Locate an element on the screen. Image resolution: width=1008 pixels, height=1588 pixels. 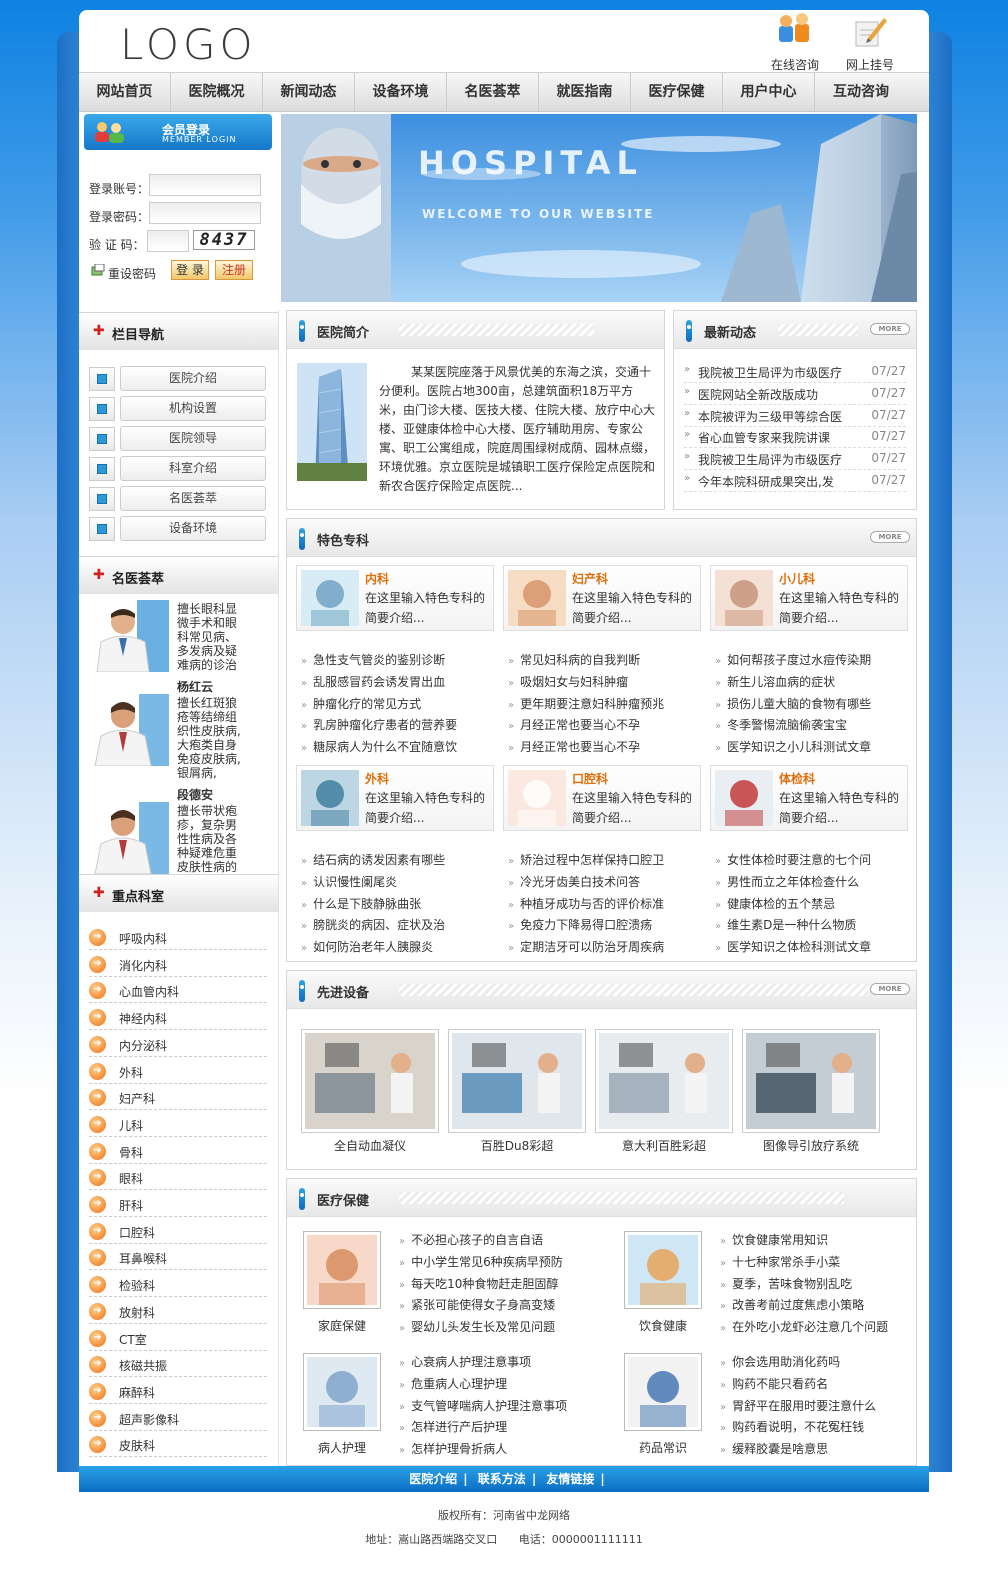
captcha-image: 8437 is located at coordinates (224, 240).